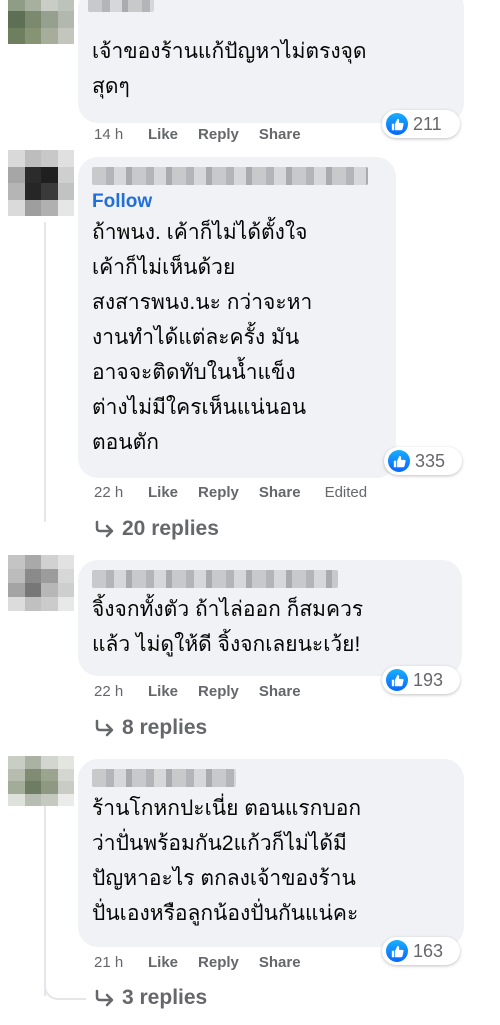 This screenshot has height=1025, width=500. I want to click on comment-actions: 22 h Like Reply Share, so click(207, 691).